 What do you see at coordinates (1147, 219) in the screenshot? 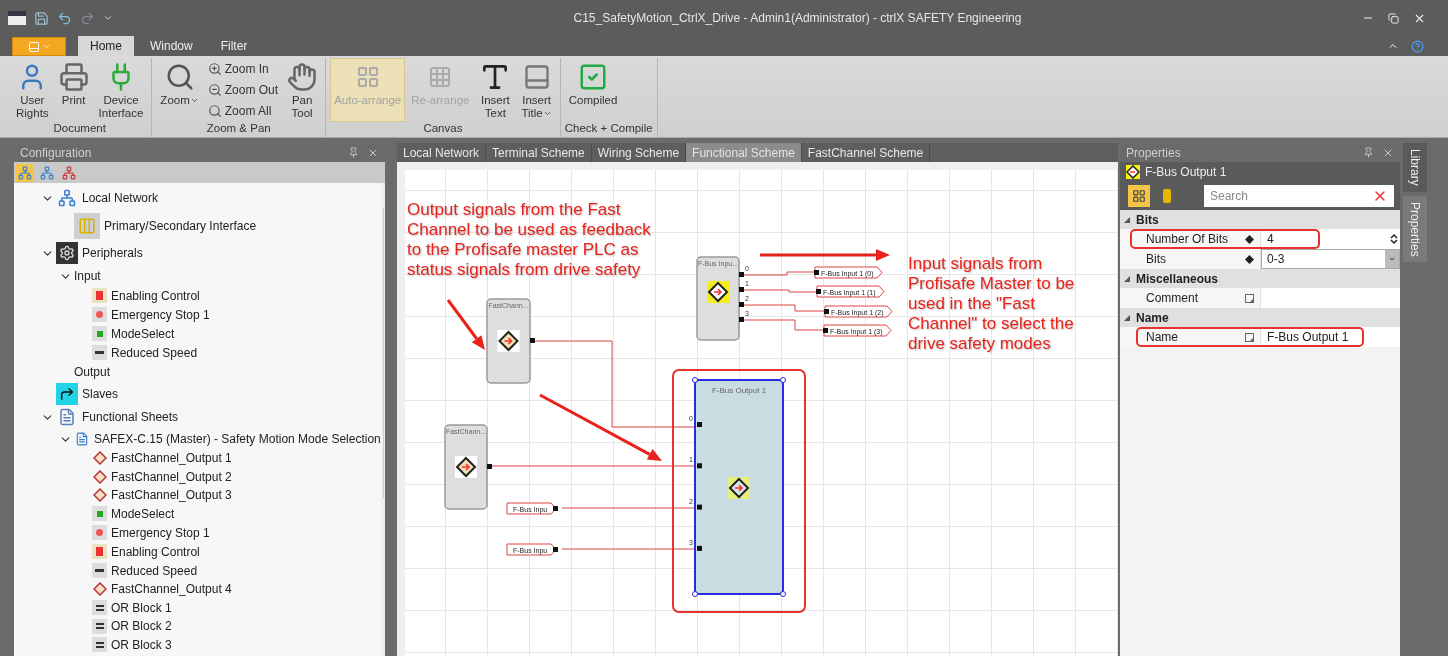
I see `category-label: Bits` at bounding box center [1147, 219].